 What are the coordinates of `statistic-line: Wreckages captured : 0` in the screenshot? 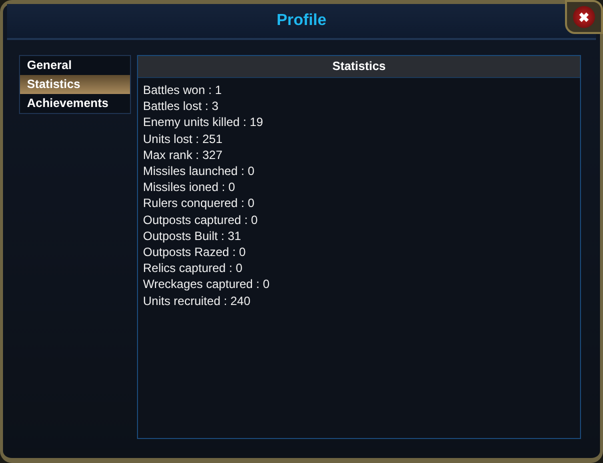 It's located at (207, 284).